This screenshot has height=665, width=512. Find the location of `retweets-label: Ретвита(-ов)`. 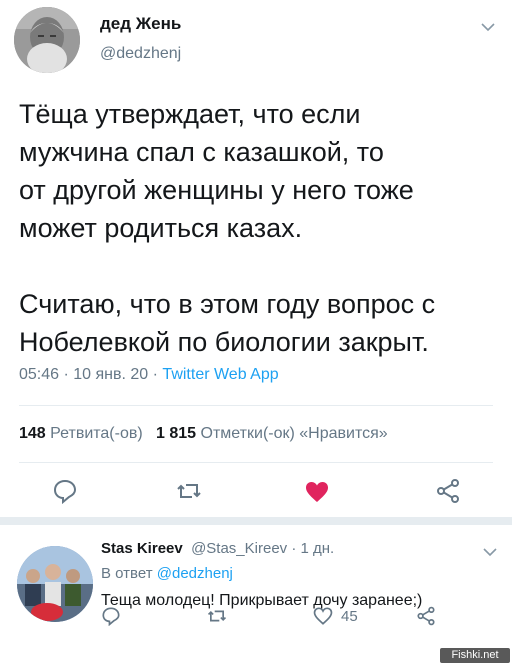

retweets-label: Ретвита(-ов) is located at coordinates (96, 433).